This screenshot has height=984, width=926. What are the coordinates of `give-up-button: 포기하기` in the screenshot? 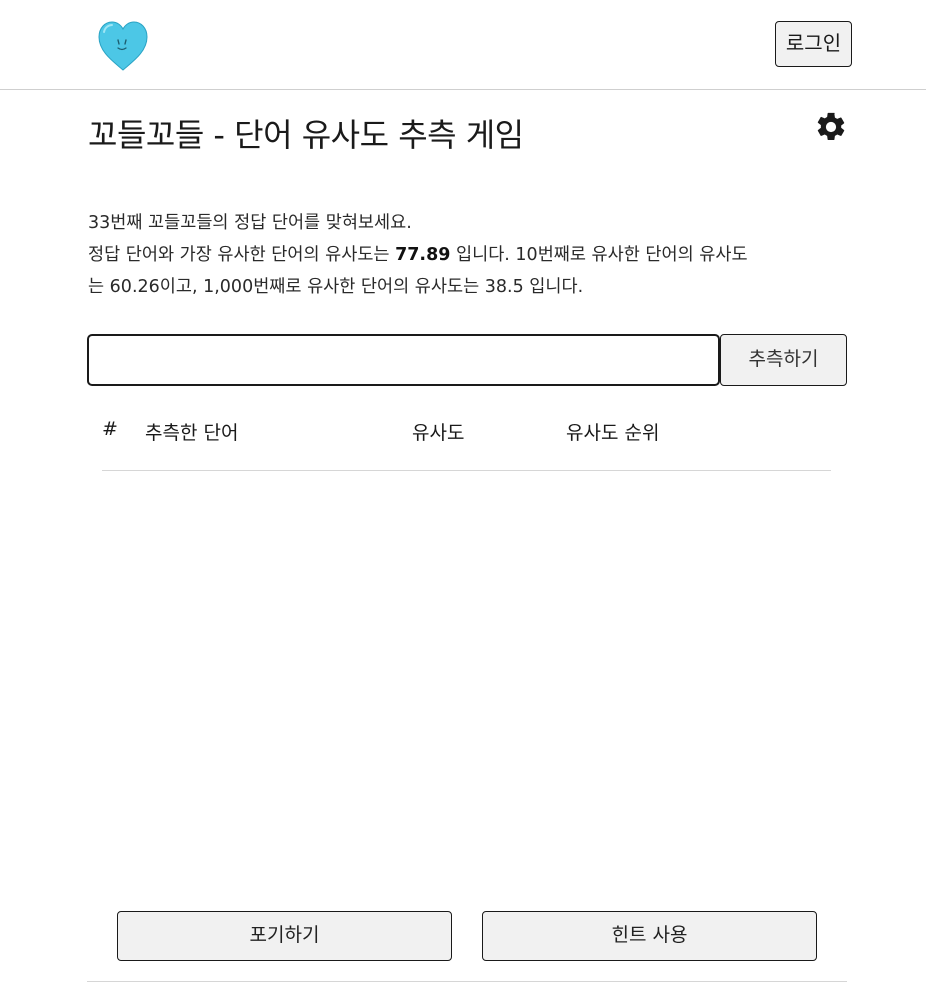 It's located at (284, 936).